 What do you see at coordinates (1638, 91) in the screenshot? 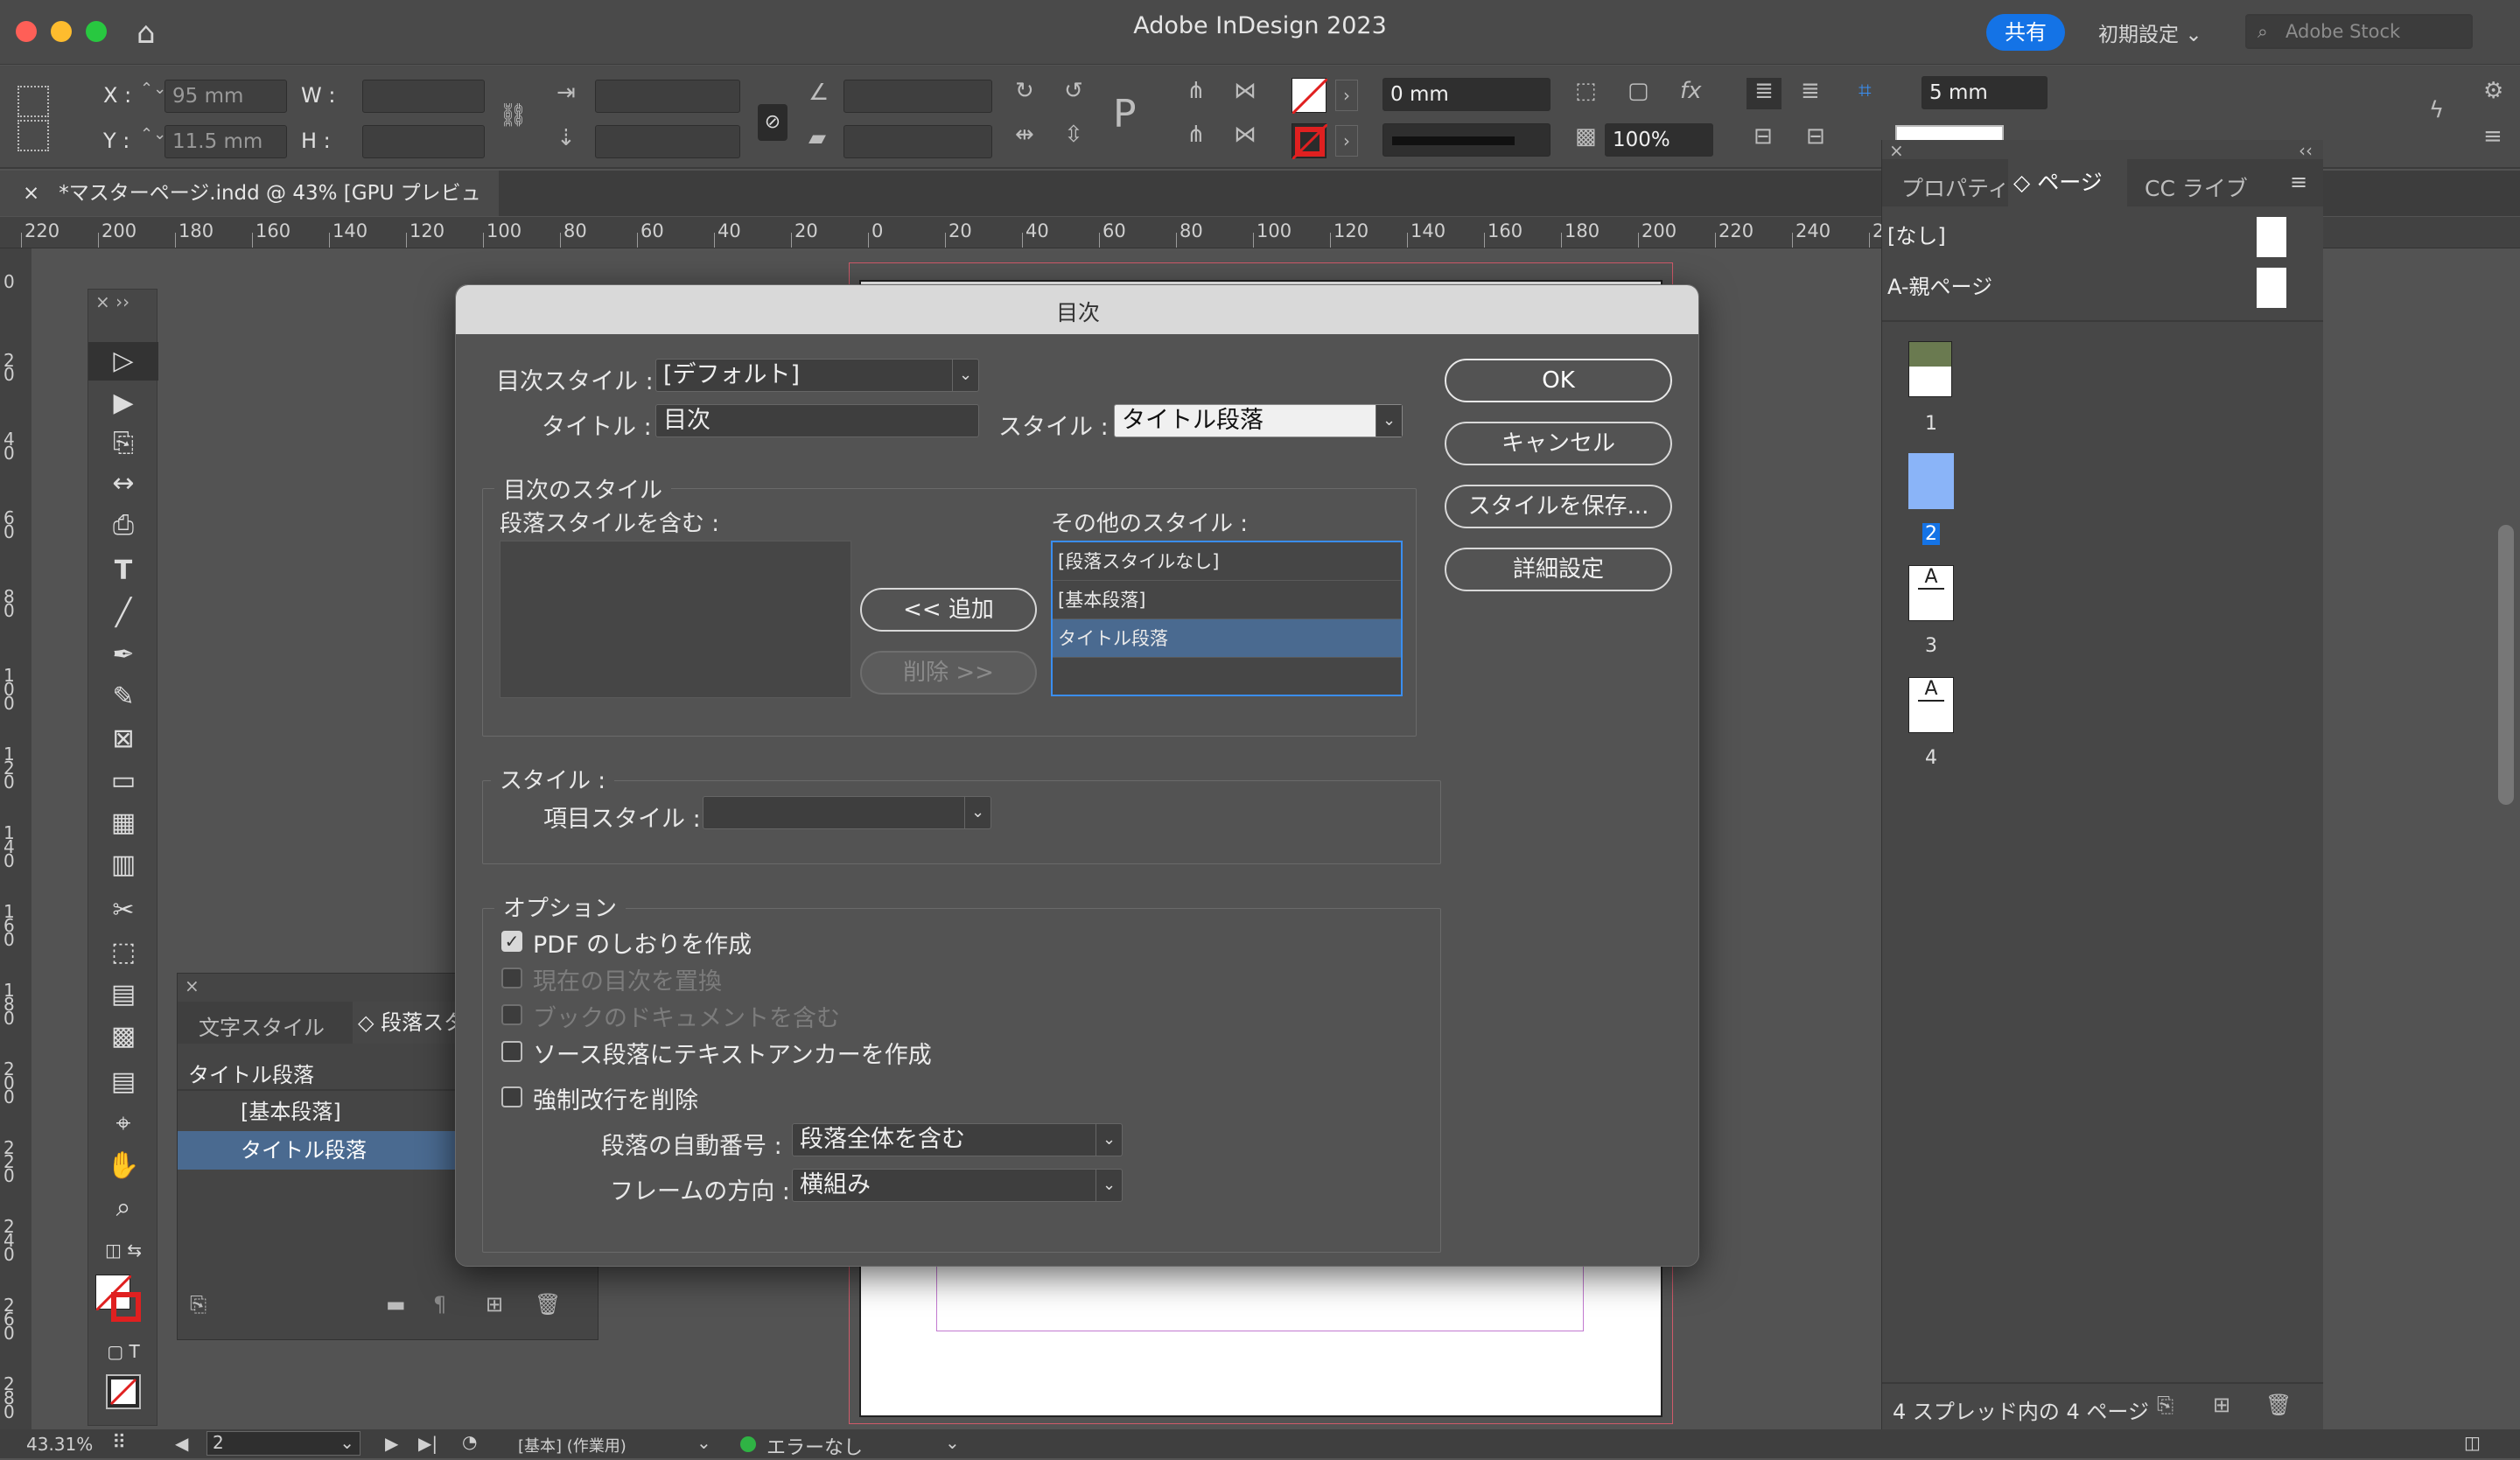
I see `drop-shadow-icon: ▢` at bounding box center [1638, 91].